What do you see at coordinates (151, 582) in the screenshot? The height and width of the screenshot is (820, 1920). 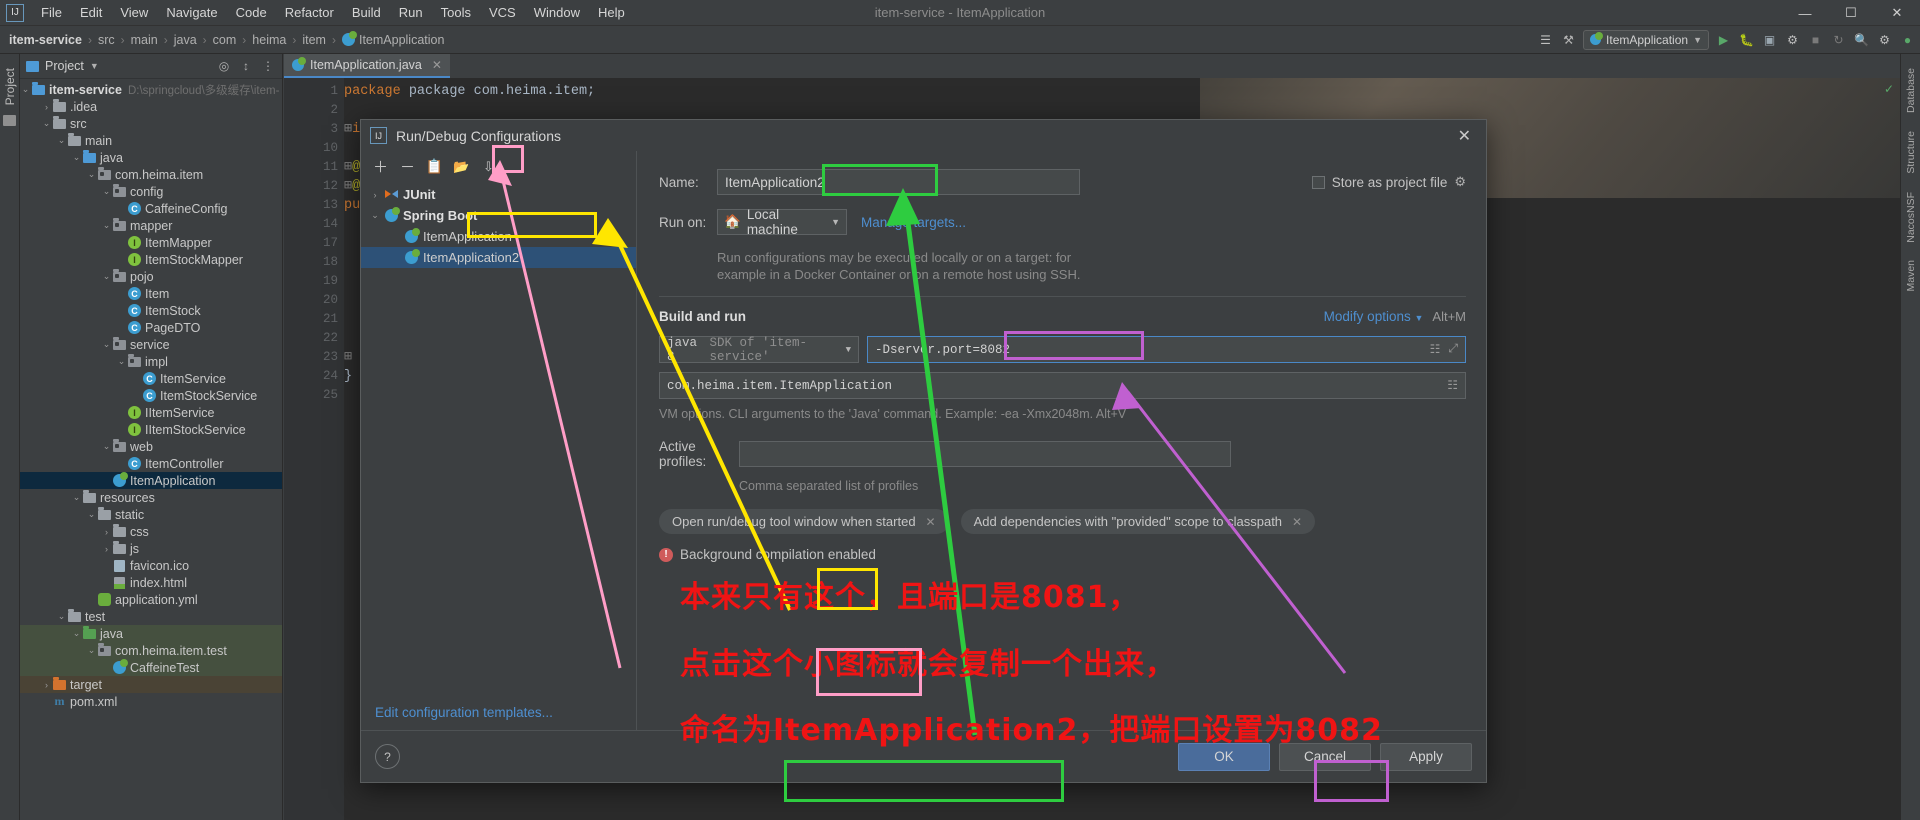 I see `project-tree-row: index.html` at bounding box center [151, 582].